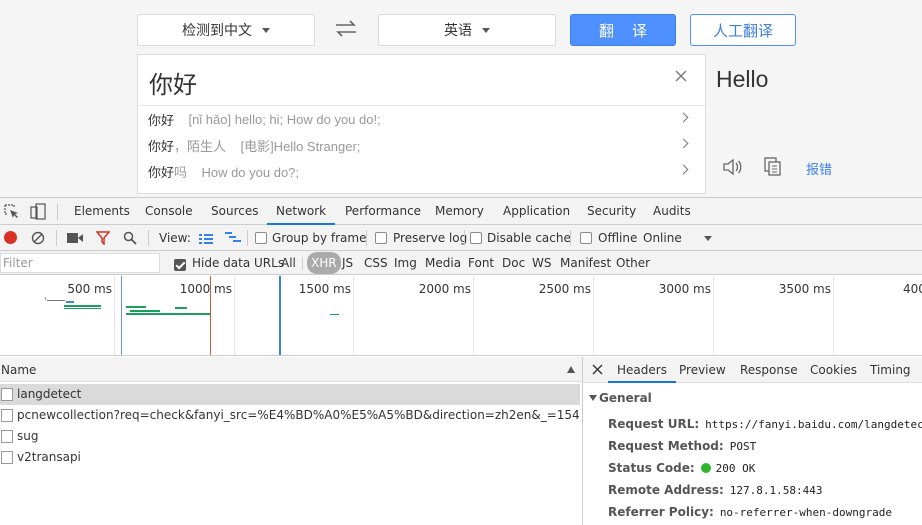 The image size is (922, 525). I want to click on filter-type-js: JS, so click(347, 263).